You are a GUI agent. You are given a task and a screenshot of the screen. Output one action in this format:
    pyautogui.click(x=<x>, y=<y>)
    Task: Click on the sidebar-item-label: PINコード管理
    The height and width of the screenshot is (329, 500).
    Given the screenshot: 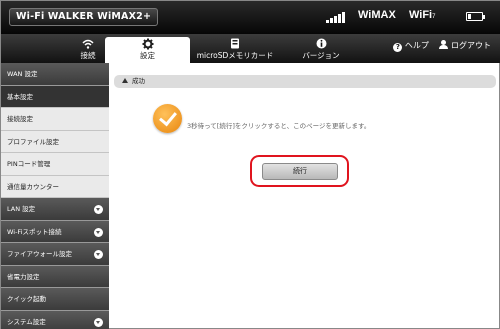 What is the action you would take?
    pyautogui.click(x=29, y=164)
    